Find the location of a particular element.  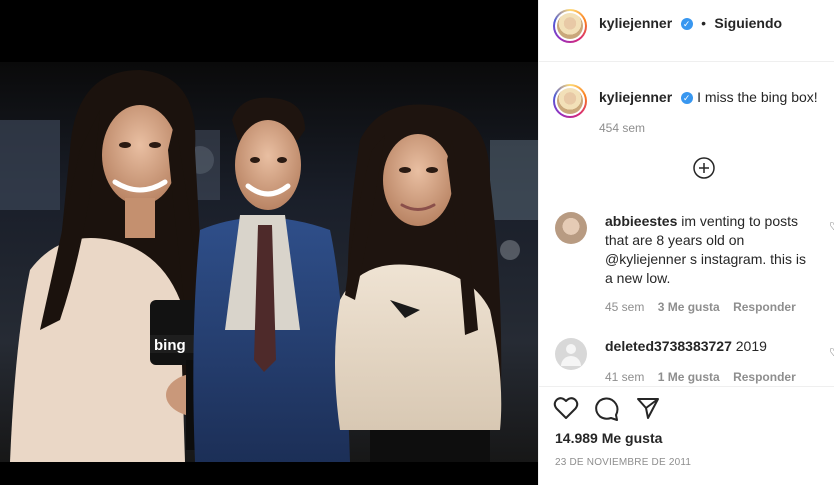

author-avatar is located at coordinates (570, 26).